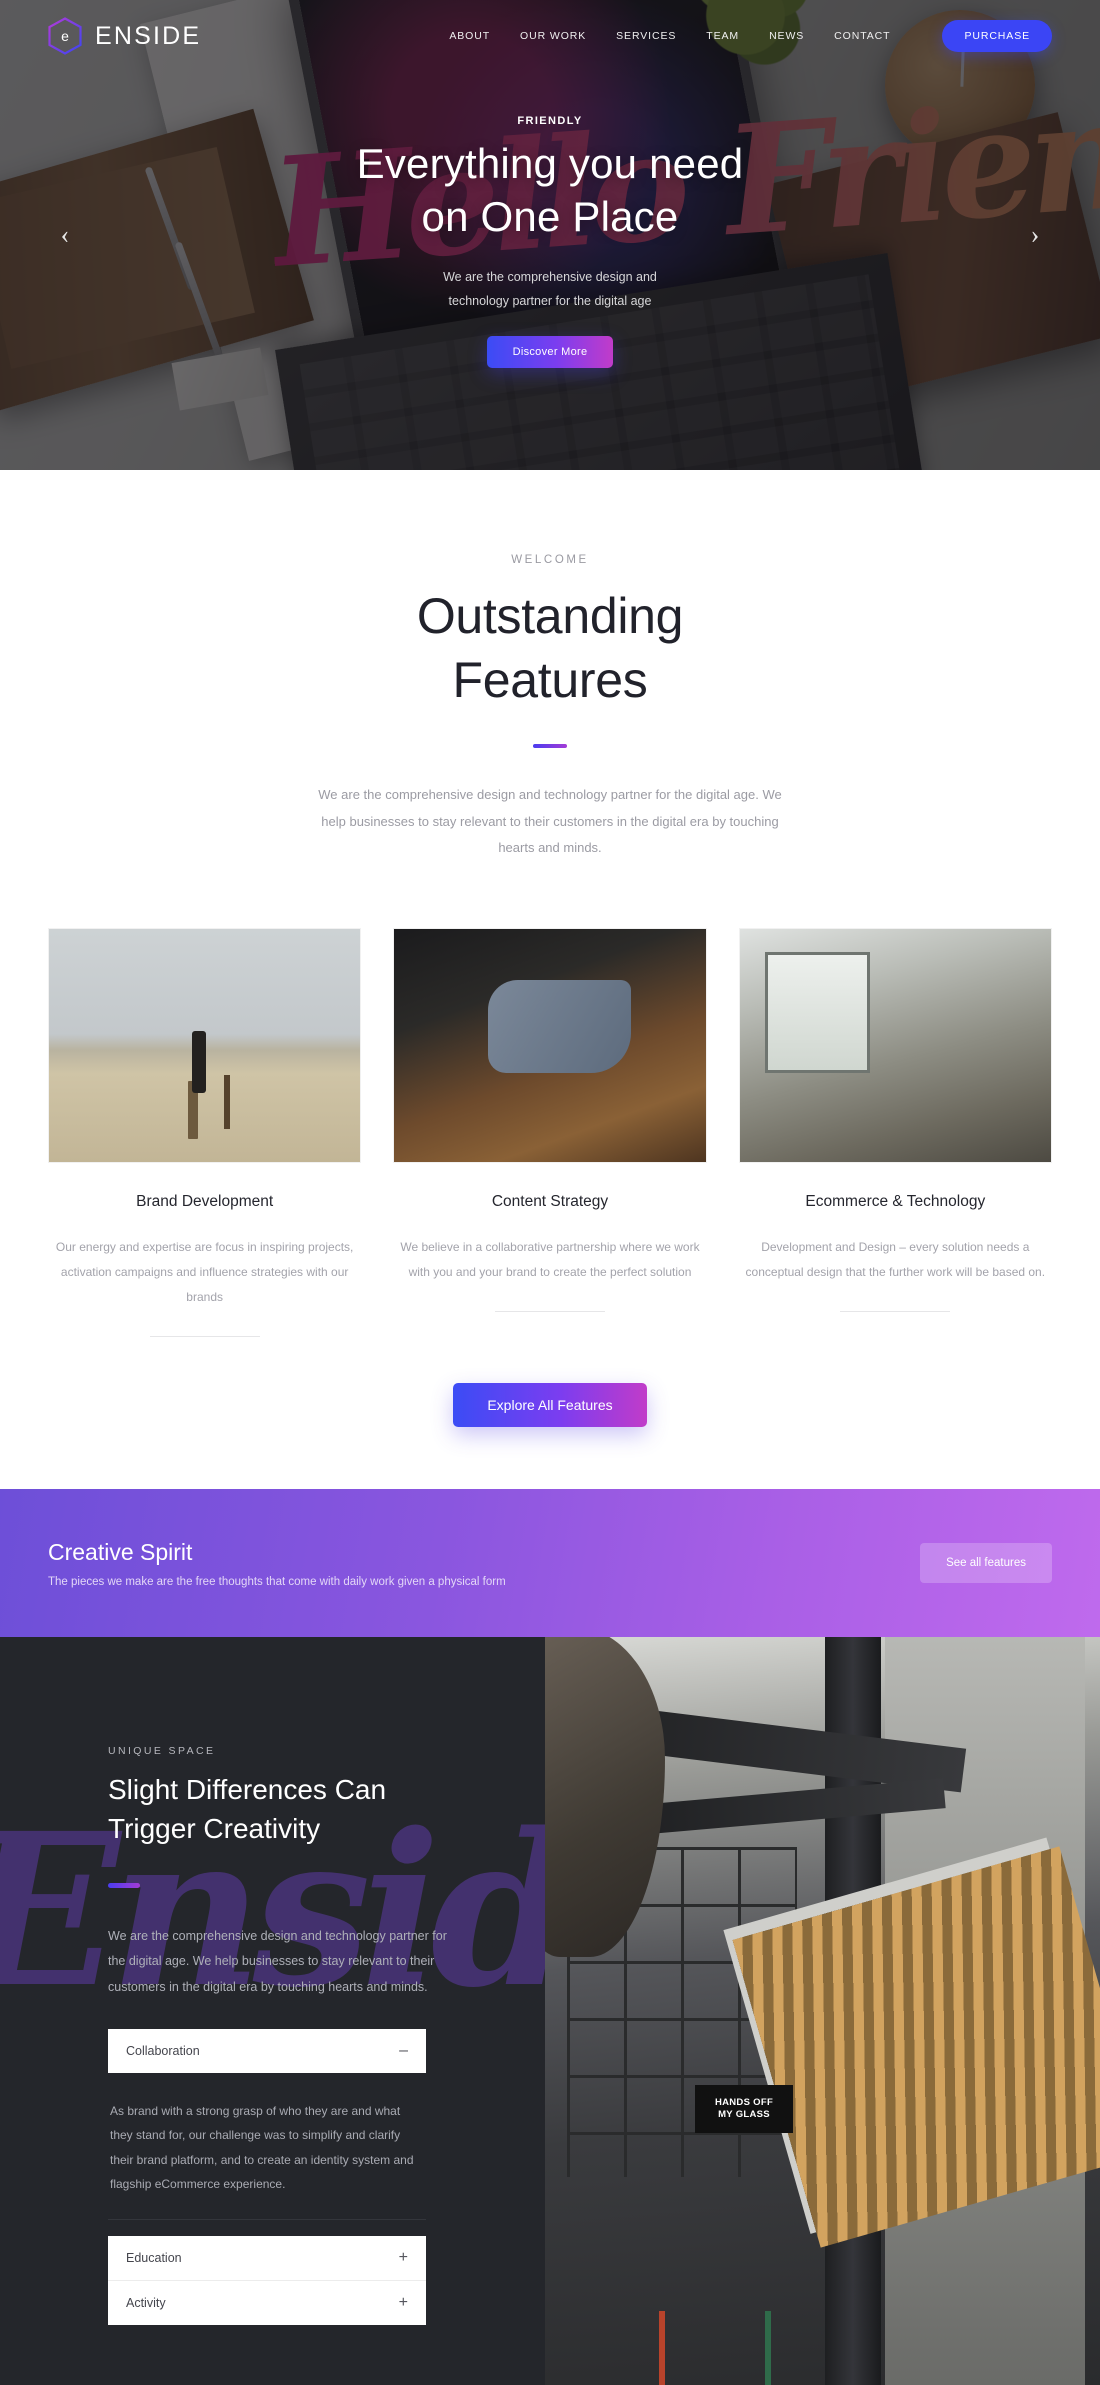 The image size is (1100, 2385). Describe the element at coordinates (550, 300) in the screenshot. I see `hero-subtitle-line-2: technology partner for the digital age` at that location.